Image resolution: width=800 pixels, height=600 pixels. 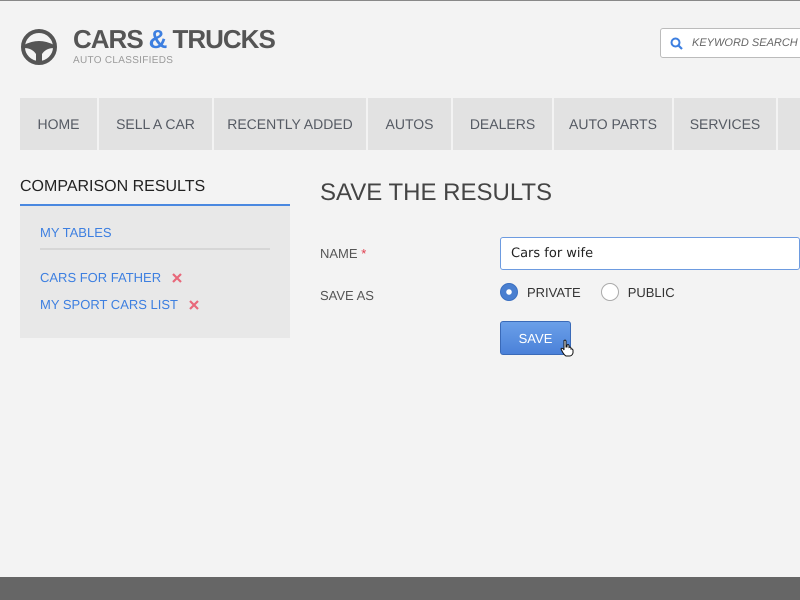 I want to click on form-title: SAVE THE RESULTS, so click(x=437, y=193).